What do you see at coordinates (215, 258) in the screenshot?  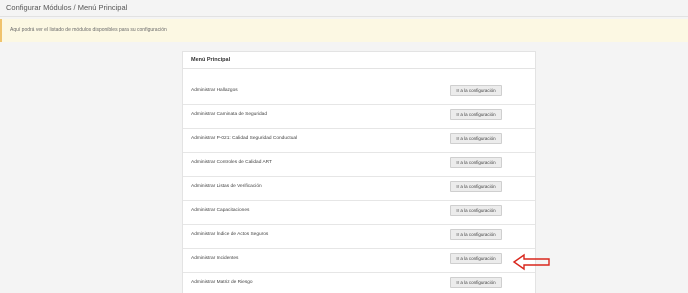 I see `module-label: Administrar Incidentes` at bounding box center [215, 258].